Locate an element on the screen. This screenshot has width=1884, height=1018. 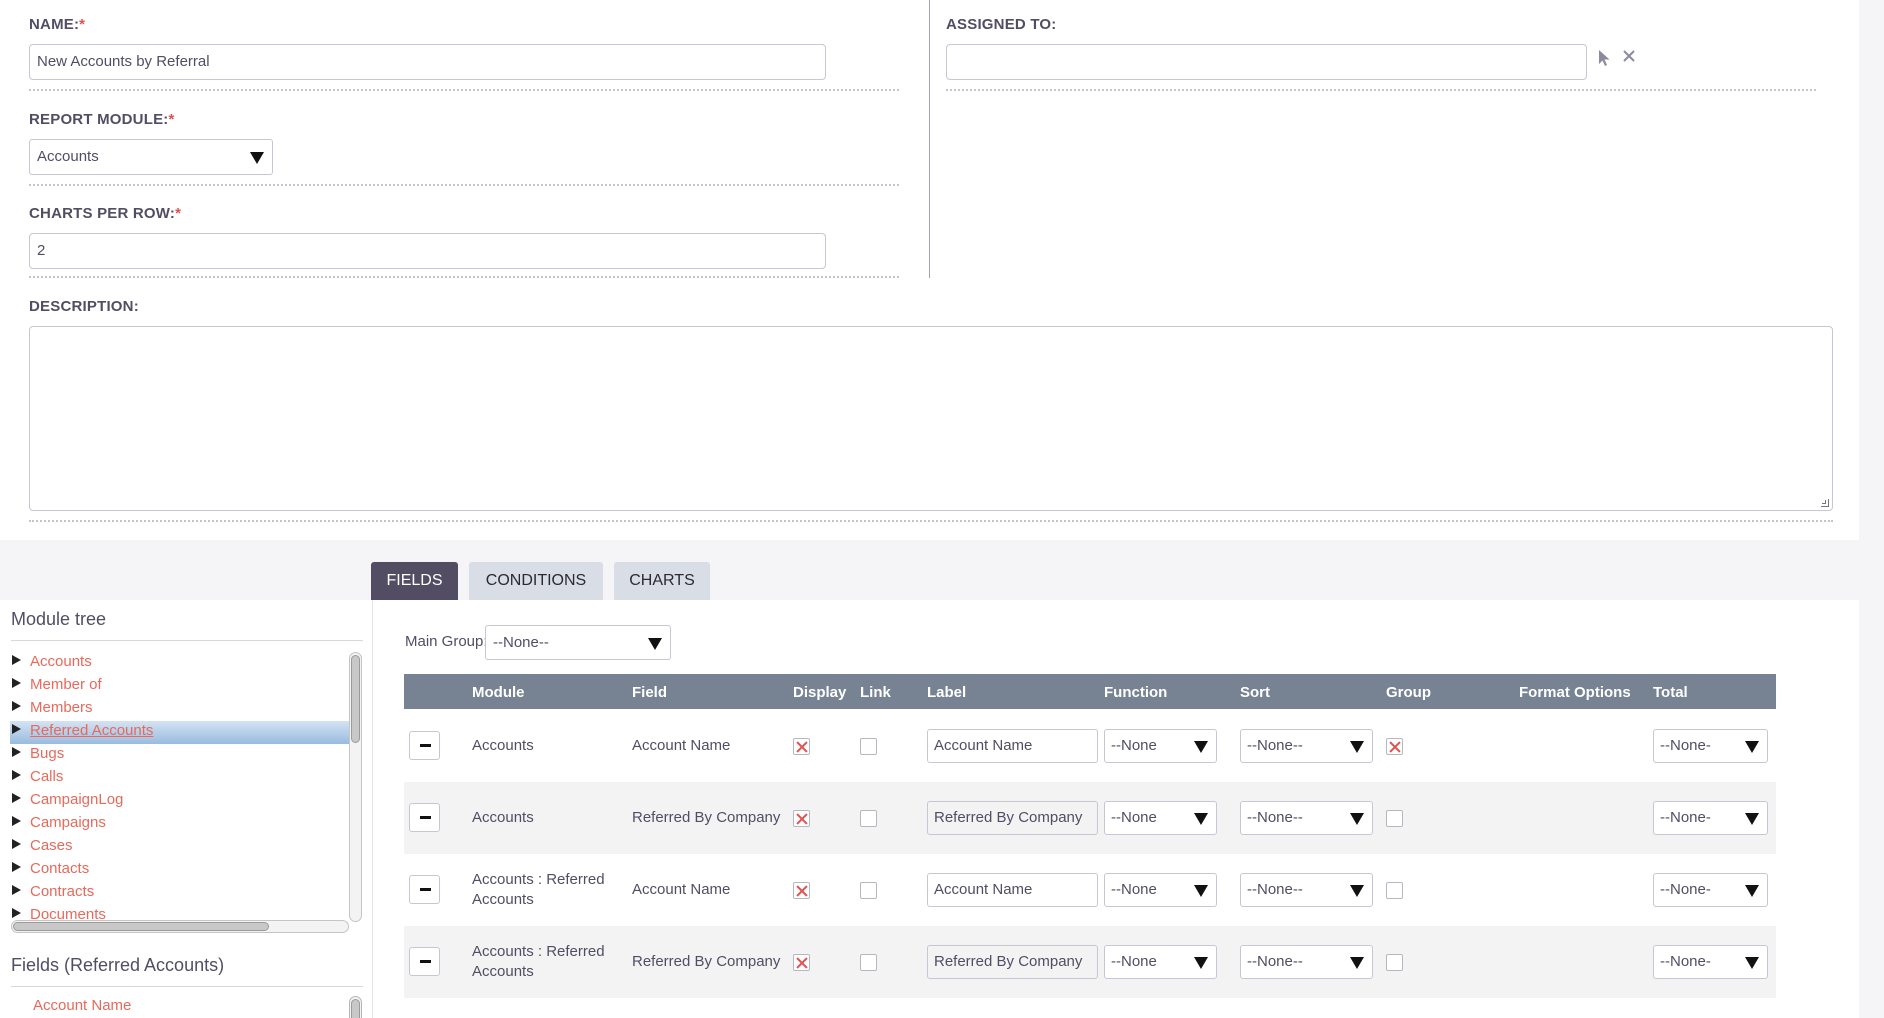
tree-item-campaignlog: CampaignLog is located at coordinates (67, 801).